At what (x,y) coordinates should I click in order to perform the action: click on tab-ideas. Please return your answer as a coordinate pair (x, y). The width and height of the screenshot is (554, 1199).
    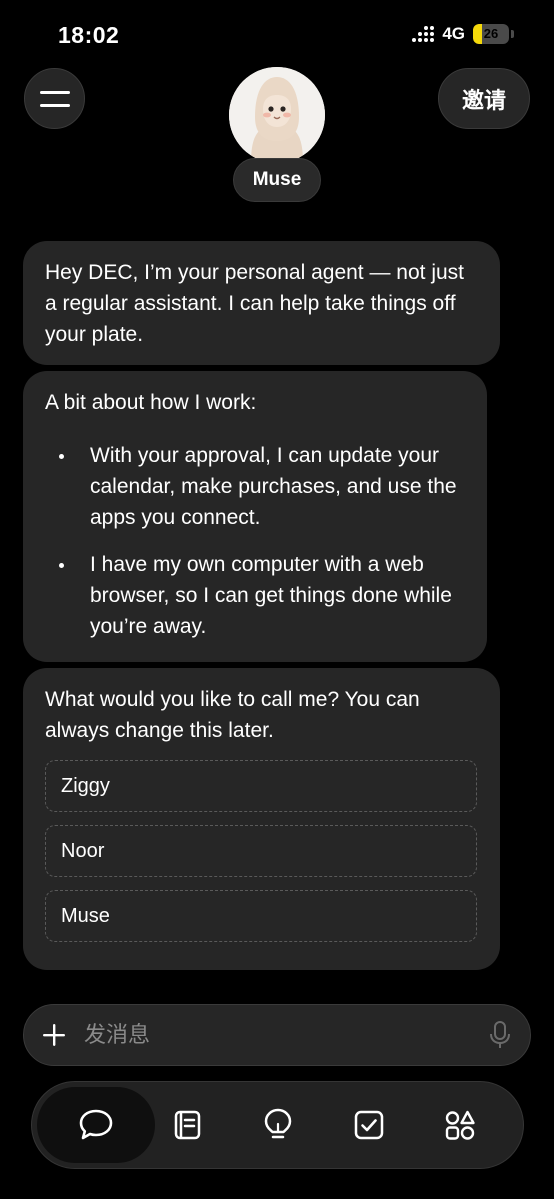
    Looking at the image, I should click on (278, 1125).